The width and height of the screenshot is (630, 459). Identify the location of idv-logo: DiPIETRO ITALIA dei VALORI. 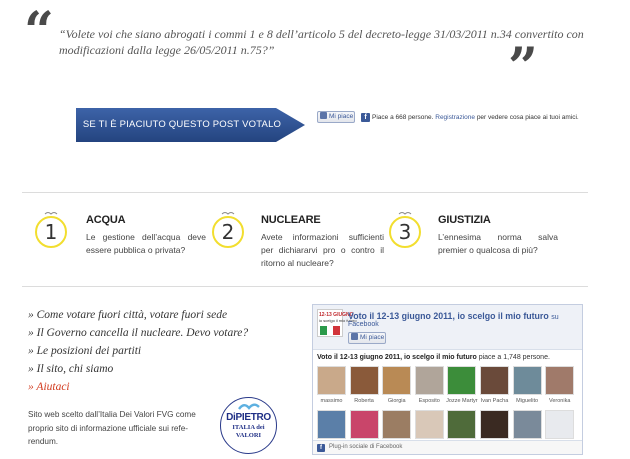
(248, 425).